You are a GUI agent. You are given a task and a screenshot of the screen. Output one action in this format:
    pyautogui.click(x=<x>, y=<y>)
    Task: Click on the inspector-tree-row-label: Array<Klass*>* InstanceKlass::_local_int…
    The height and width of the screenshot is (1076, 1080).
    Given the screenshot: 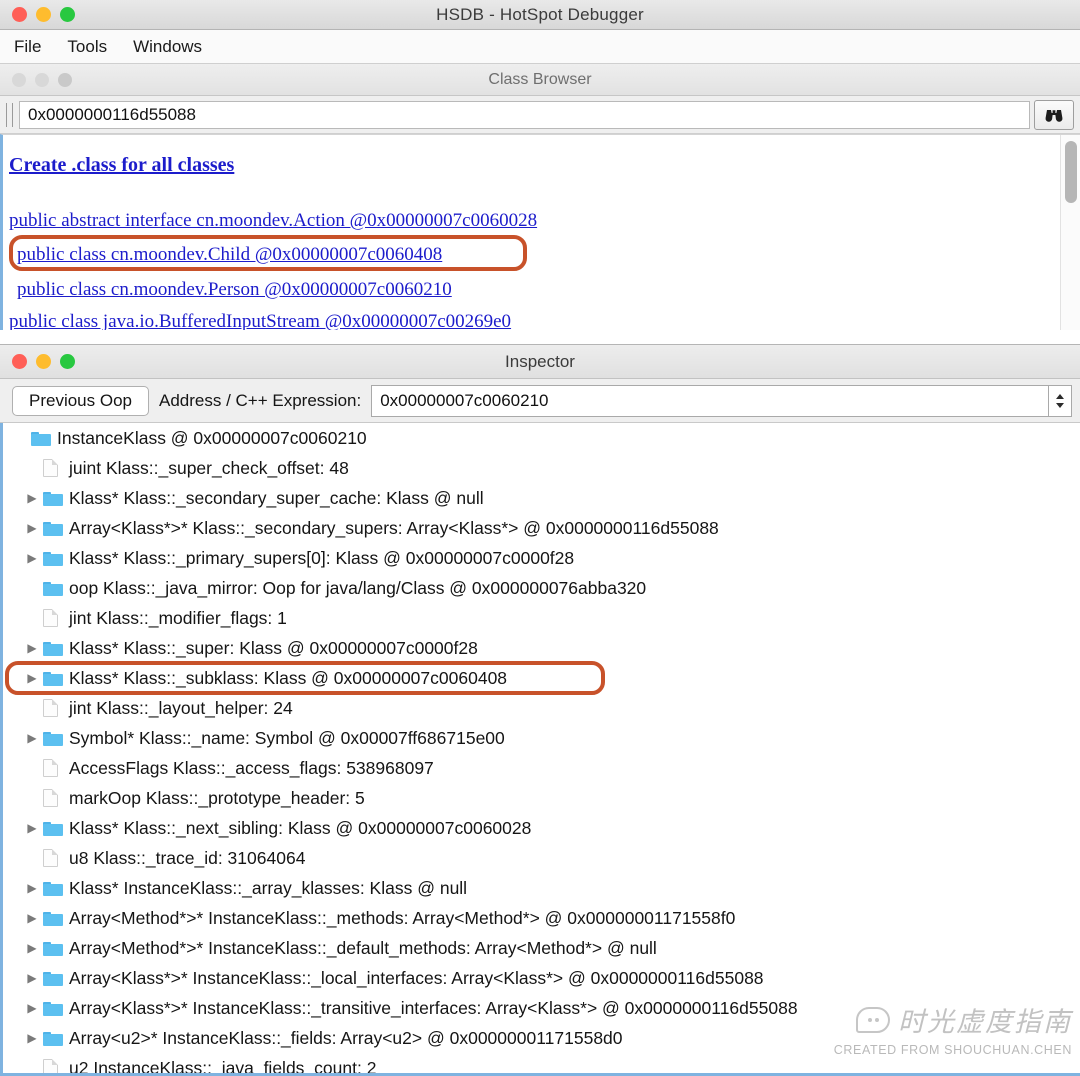 What is the action you would take?
    pyautogui.click(x=416, y=977)
    